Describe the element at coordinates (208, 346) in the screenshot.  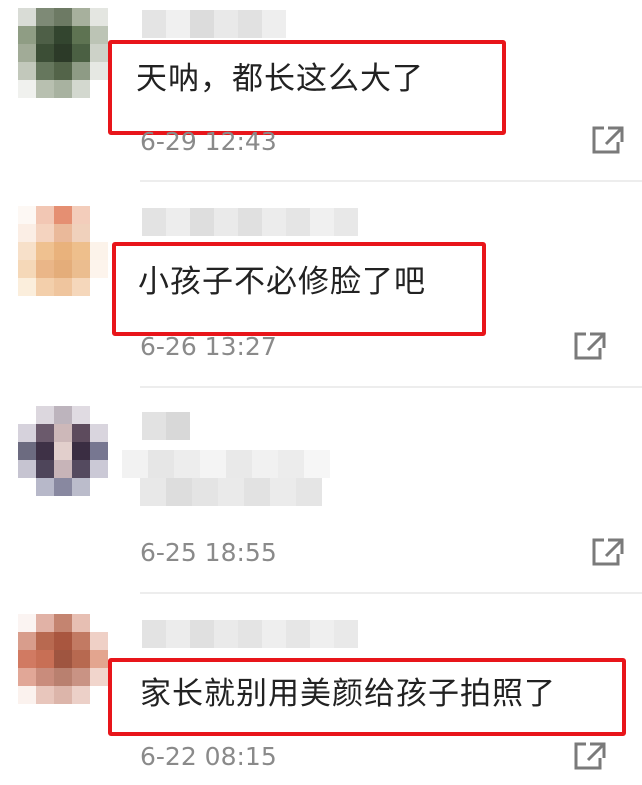
I see `timestamp: 6-26 13:27` at that location.